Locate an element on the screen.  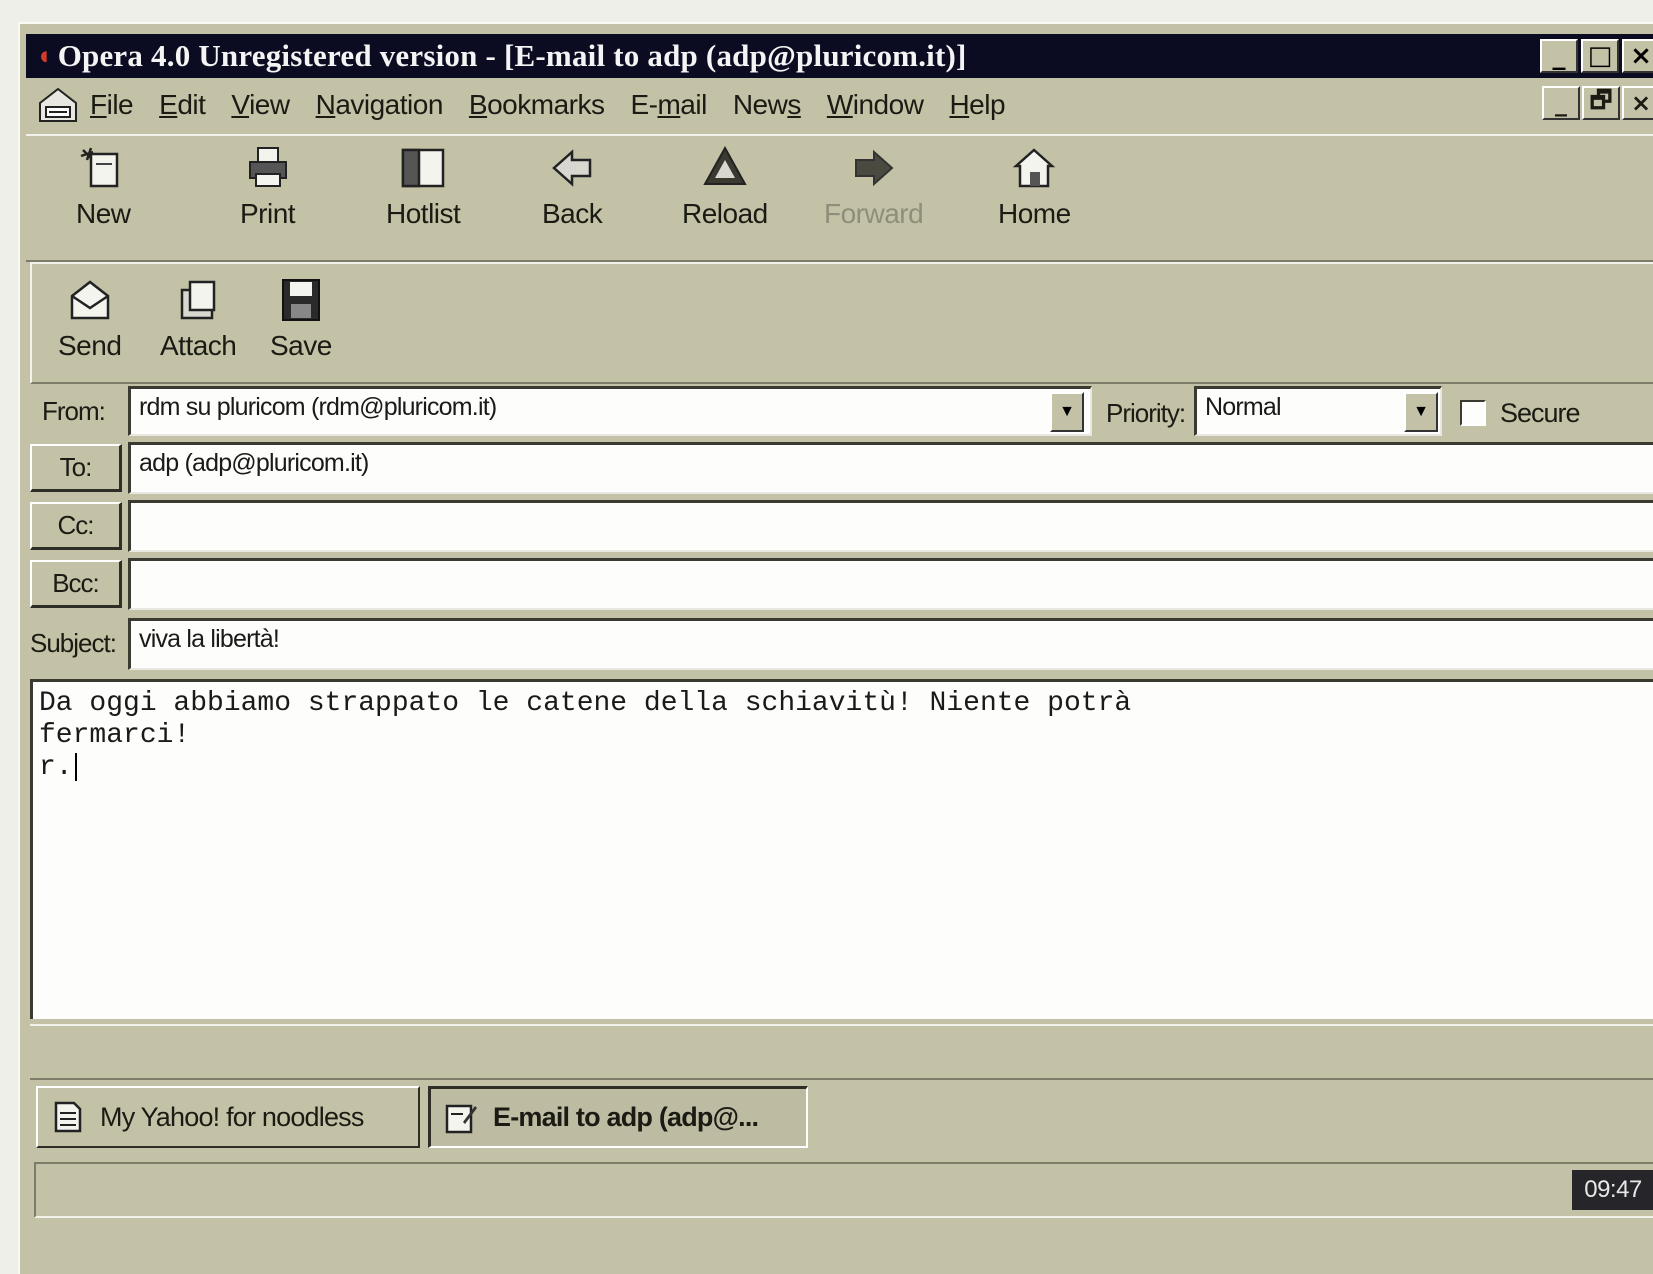
clock: 09:47 is located at coordinates (1612, 1190).